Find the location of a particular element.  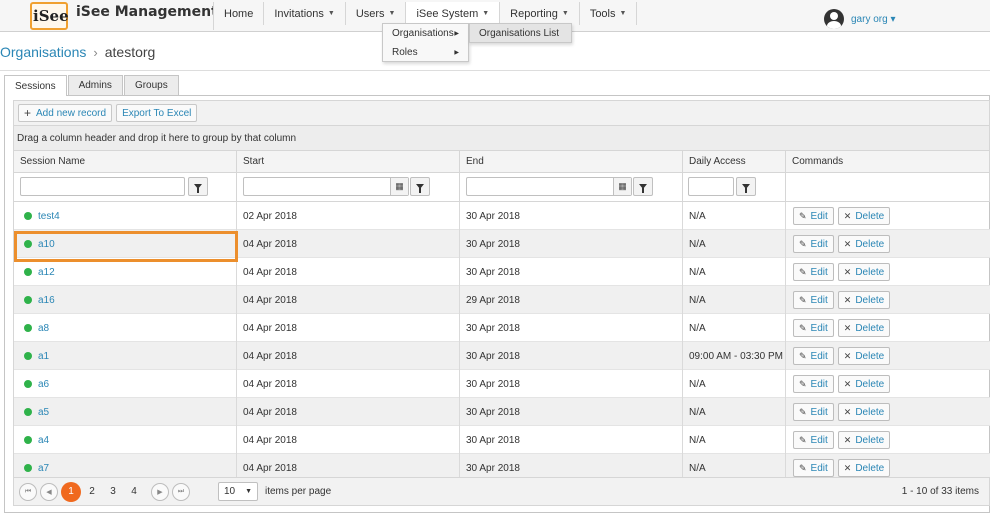

filter-cell-daily-access is located at coordinates (734, 187).